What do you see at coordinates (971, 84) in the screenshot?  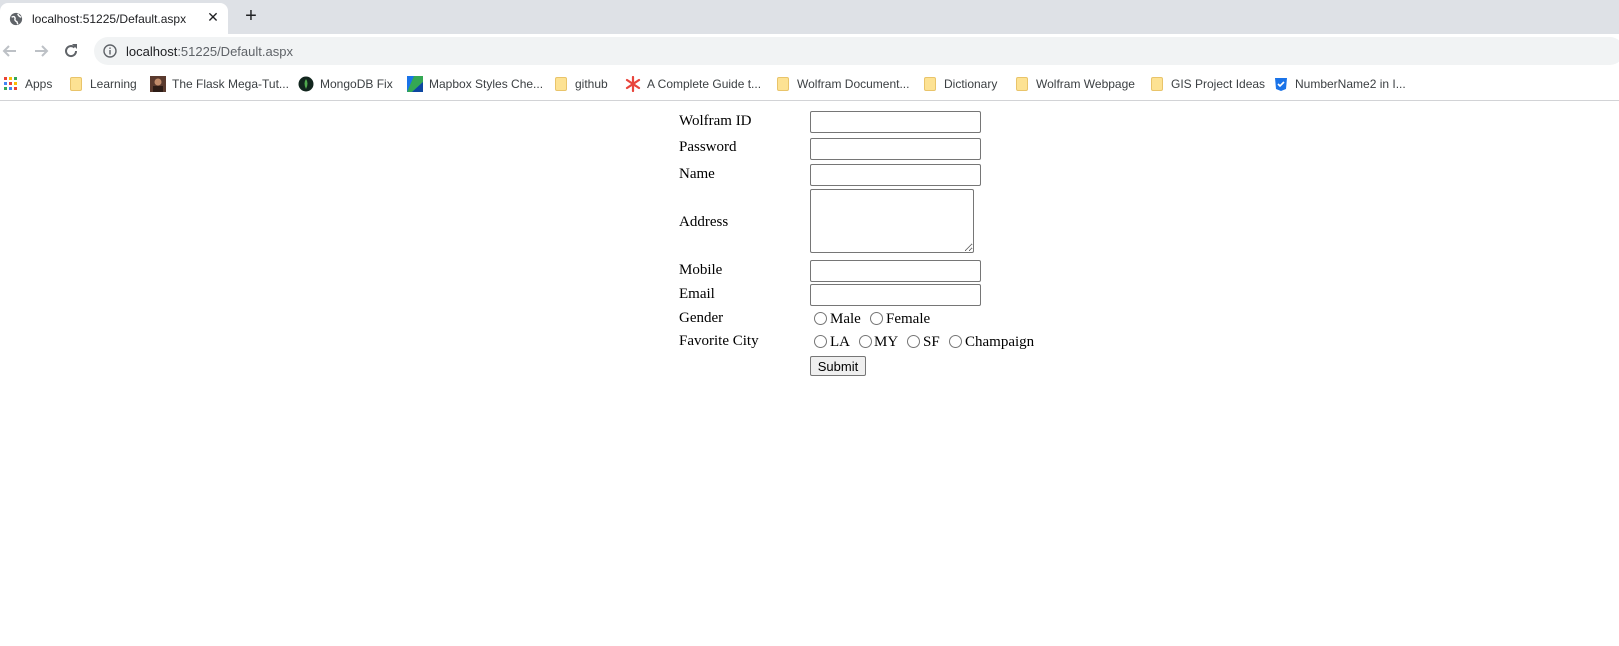 I see `bookmark-label: Dictionary` at bounding box center [971, 84].